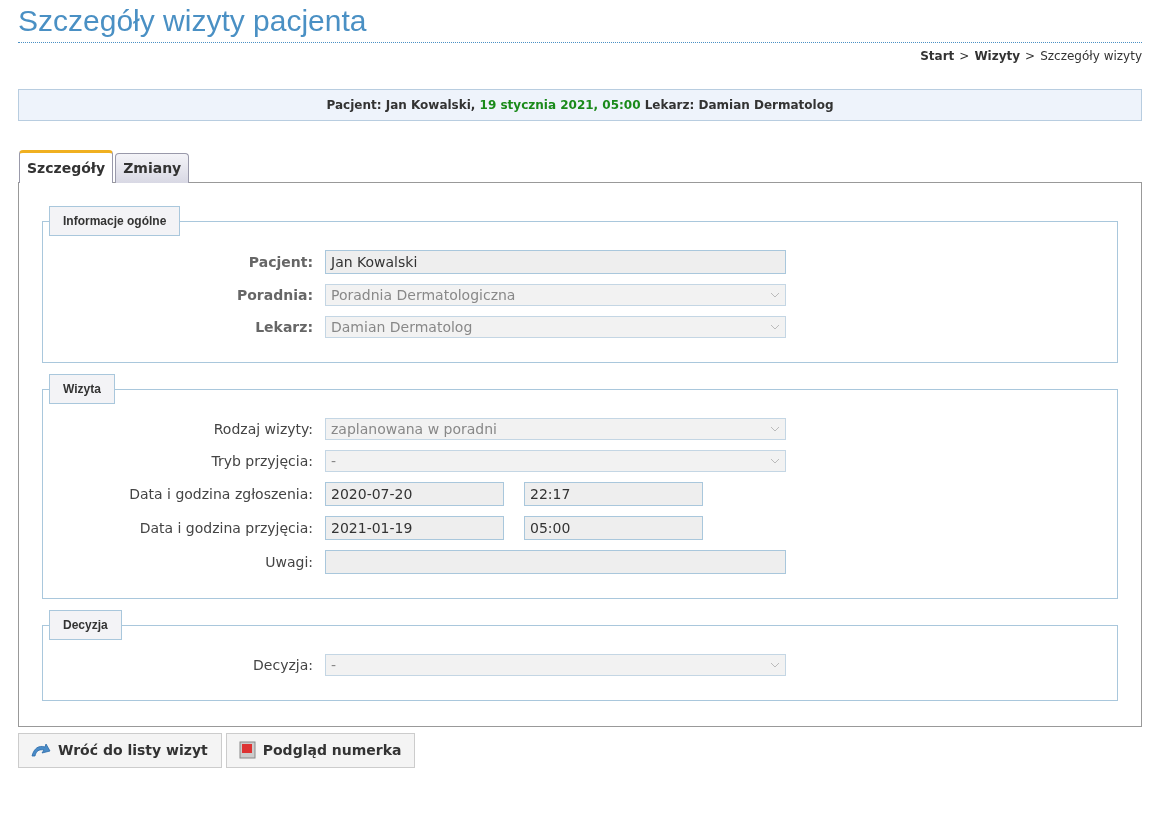  I want to click on time-field: 05:00, so click(613, 528).